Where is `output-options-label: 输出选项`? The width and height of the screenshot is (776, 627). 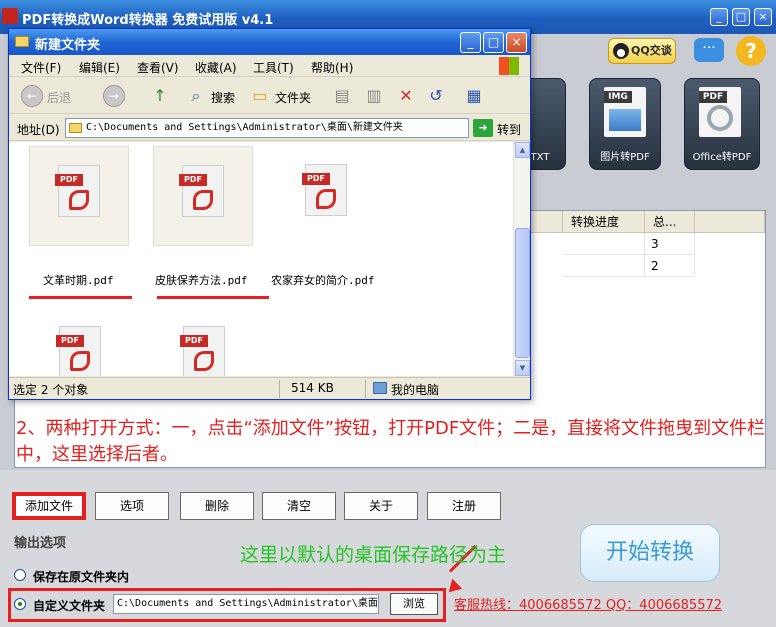
output-options-label: 输出选项 is located at coordinates (40, 543).